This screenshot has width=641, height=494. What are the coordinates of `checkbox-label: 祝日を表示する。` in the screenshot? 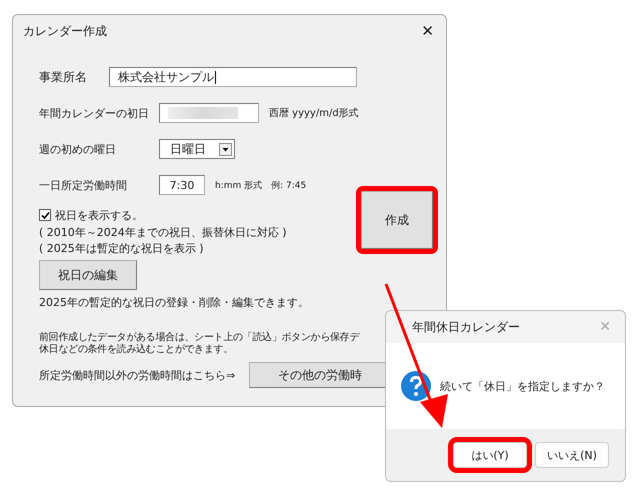 It's located at (99, 215).